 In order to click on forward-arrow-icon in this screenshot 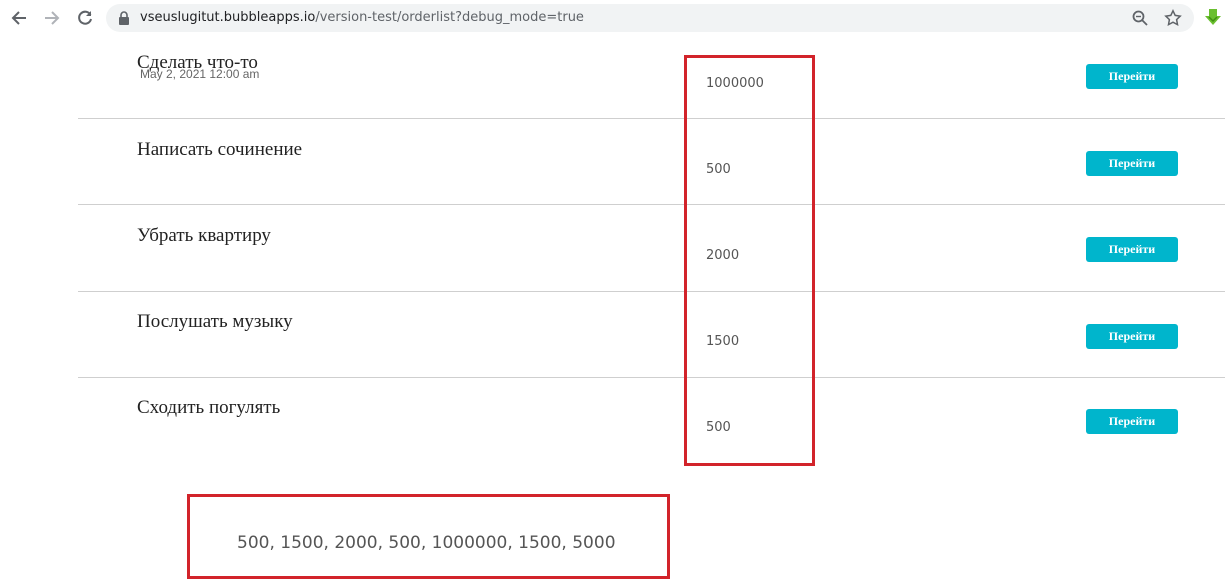, I will do `click(52, 18)`.